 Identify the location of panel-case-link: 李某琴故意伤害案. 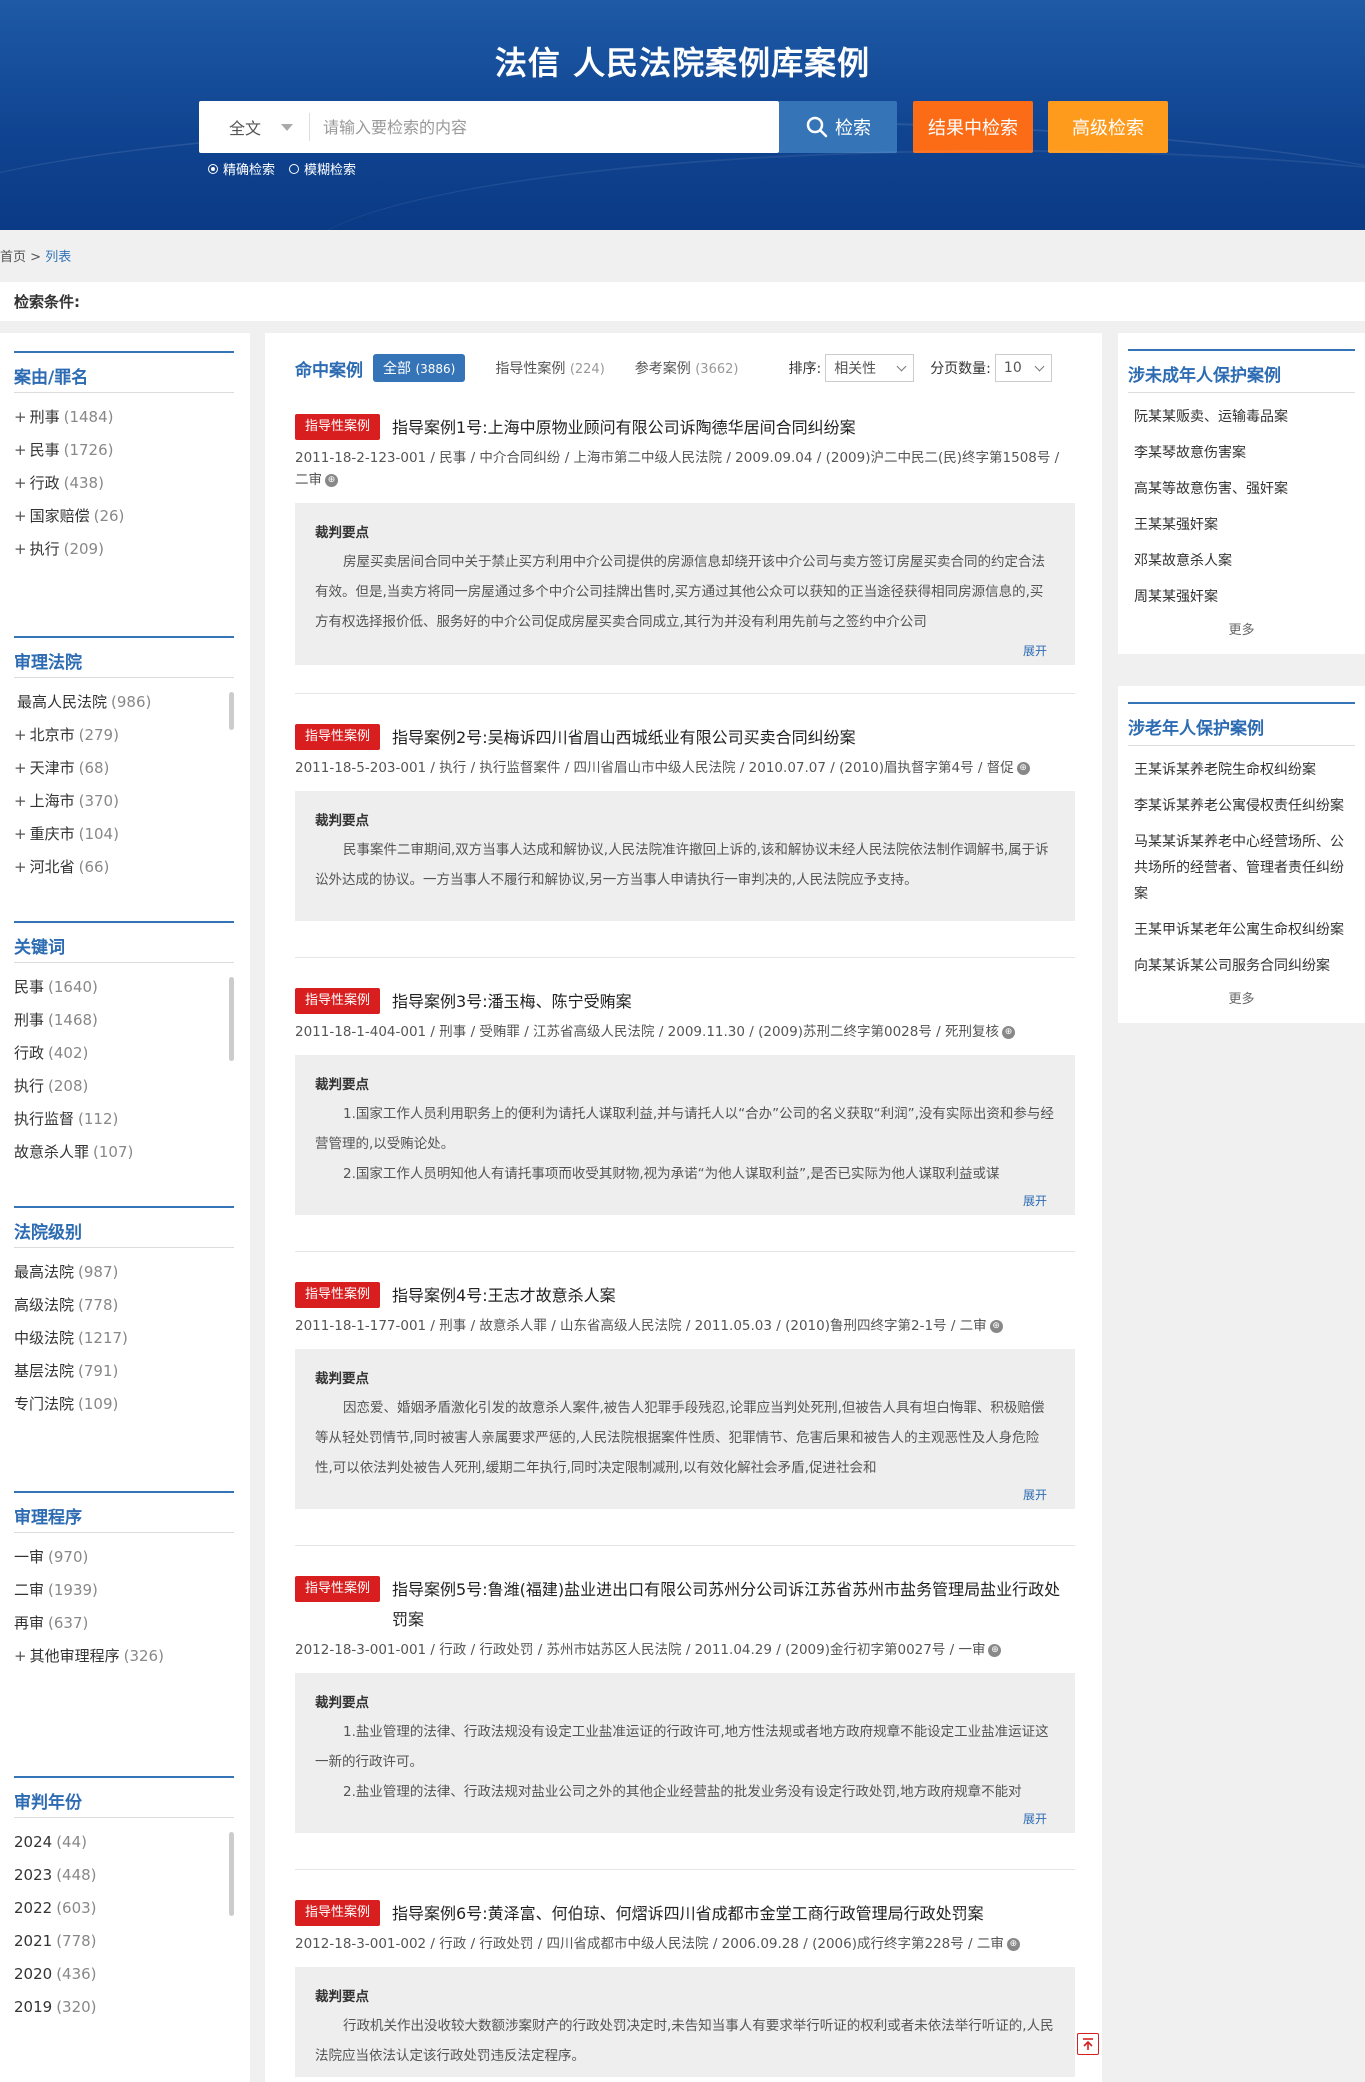
(1241, 453).